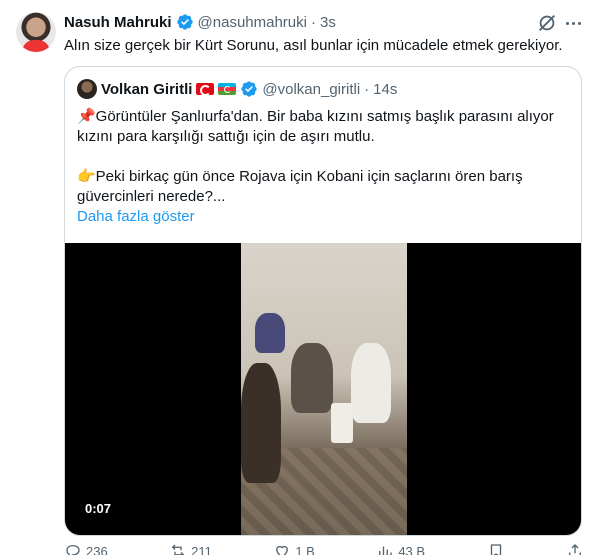  I want to click on quote-time: 14s, so click(385, 89).